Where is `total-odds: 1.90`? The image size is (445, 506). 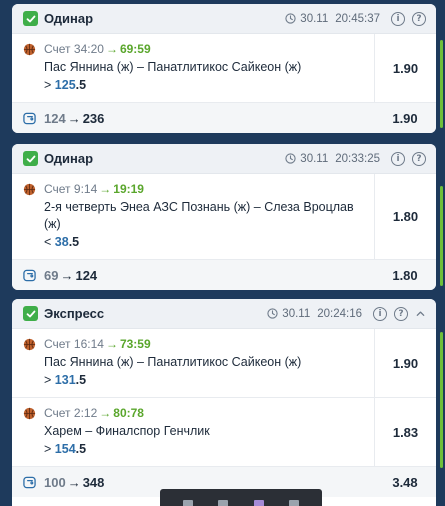
total-odds: 1.90 is located at coordinates (405, 118).